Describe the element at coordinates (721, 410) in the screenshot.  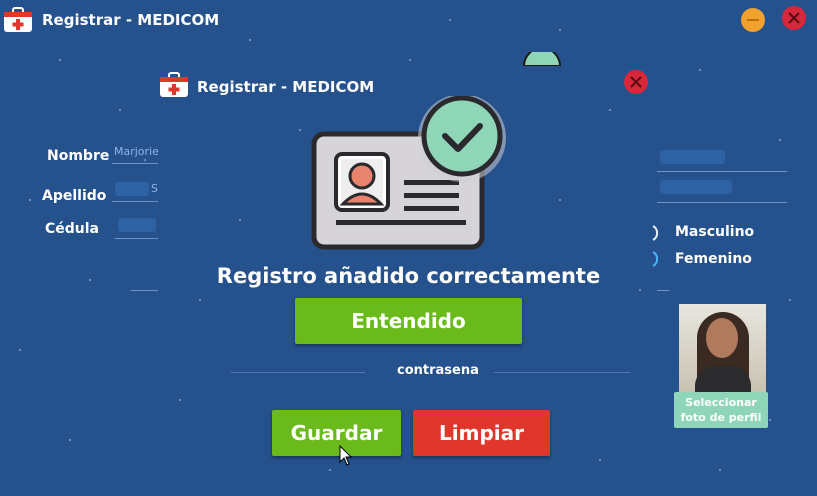
I see `select-photo-button: Seleccionar foto de perfil` at that location.